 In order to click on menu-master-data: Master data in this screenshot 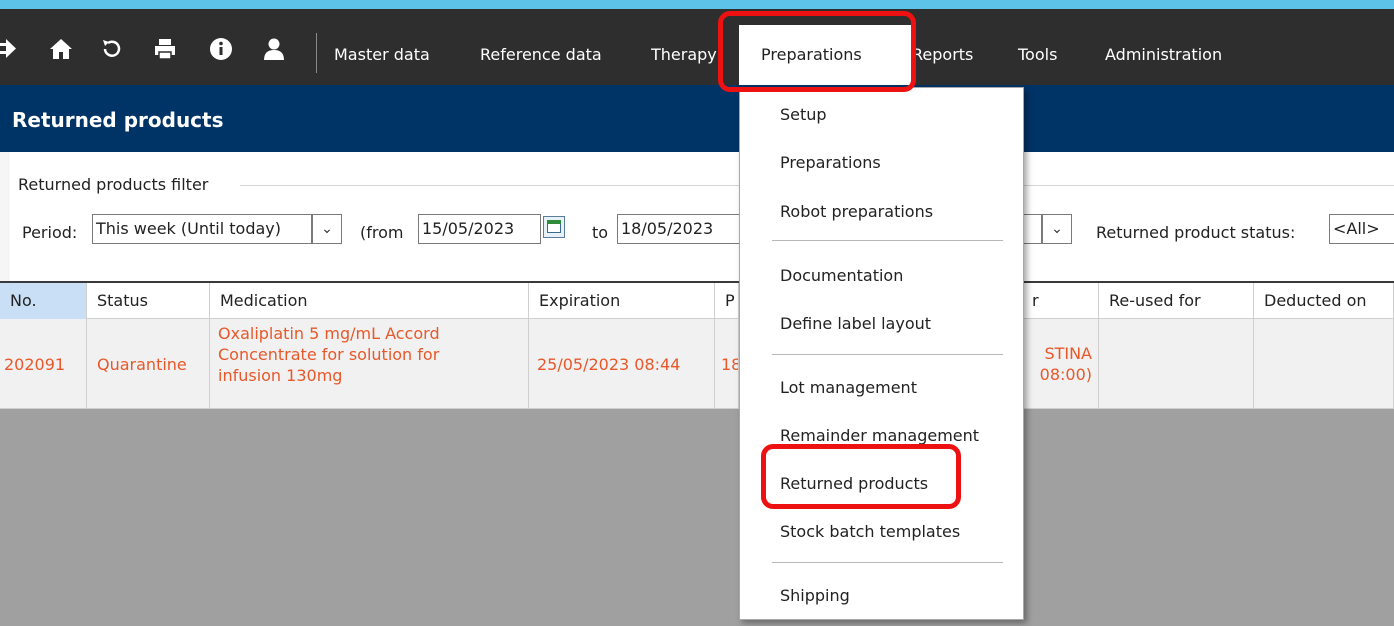, I will do `click(382, 55)`.